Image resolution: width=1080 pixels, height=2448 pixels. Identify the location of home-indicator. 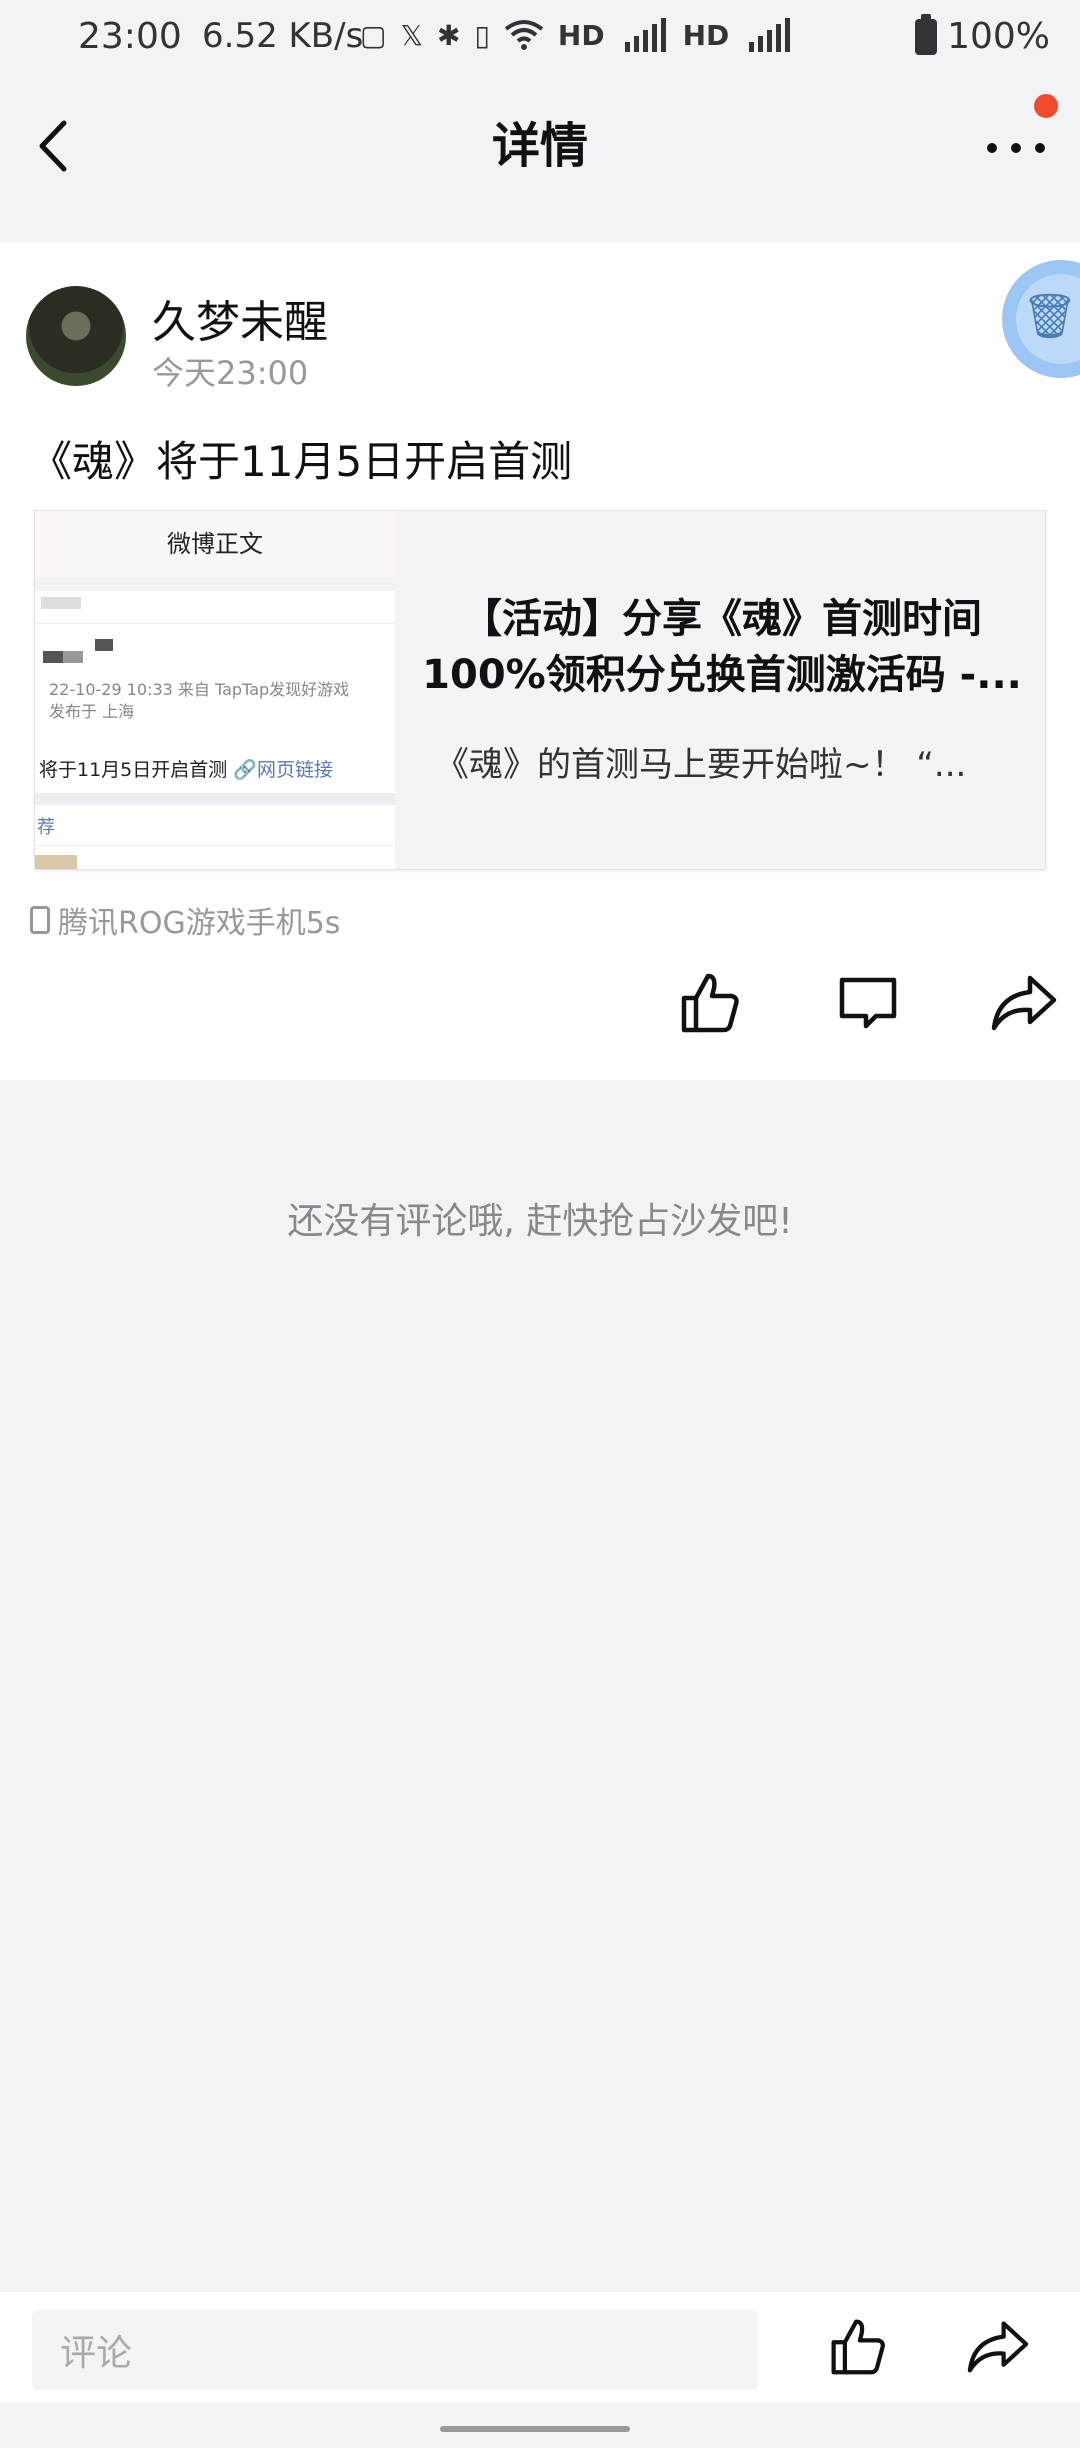
(535, 2429).